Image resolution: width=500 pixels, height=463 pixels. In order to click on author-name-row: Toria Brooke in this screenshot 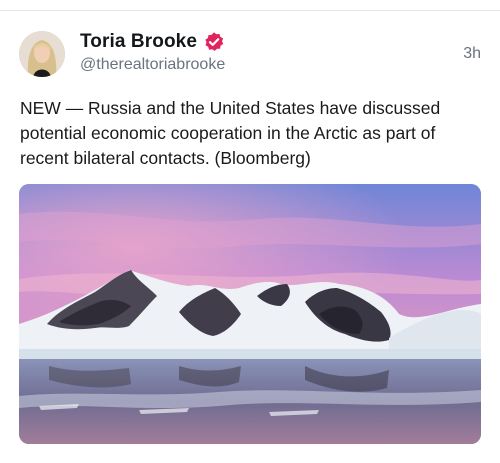, I will do `click(152, 42)`.